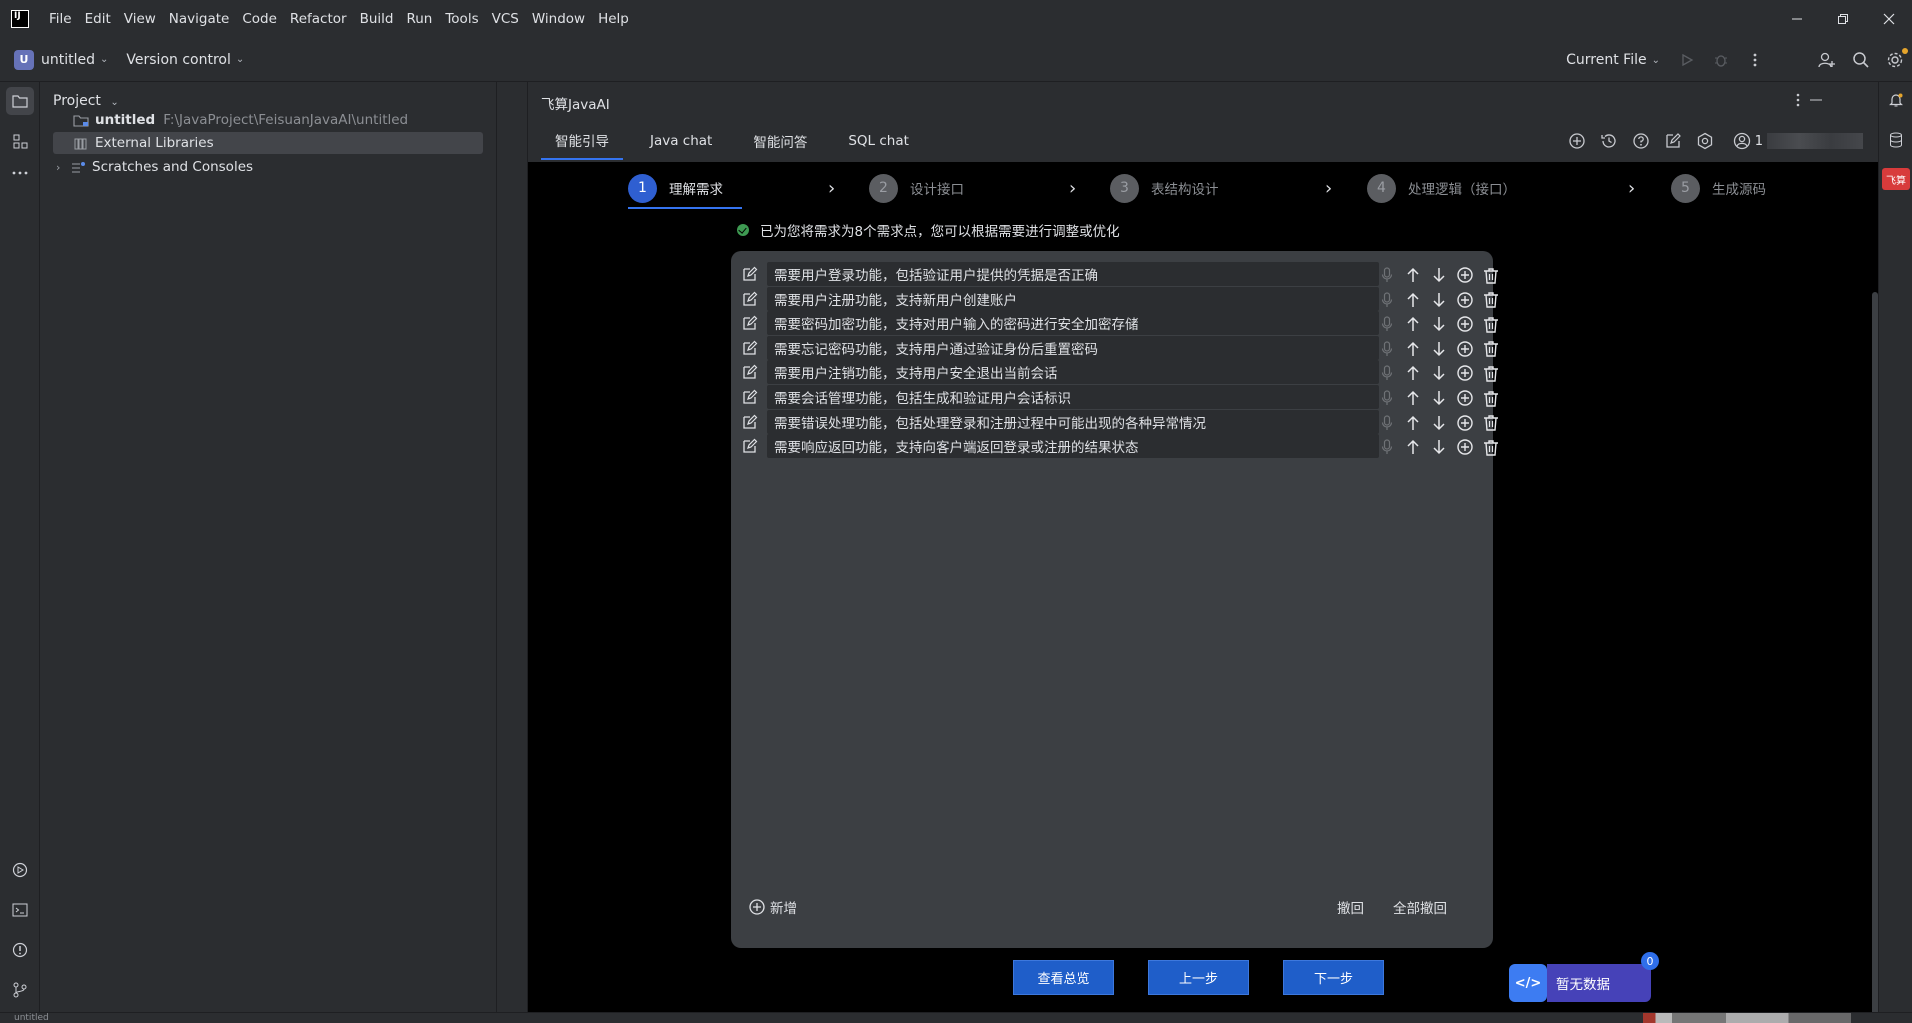 This screenshot has height=1023, width=1912. Describe the element at coordinates (582, 141) in the screenshot. I see `tab-smart-guide: 智能引导` at that location.